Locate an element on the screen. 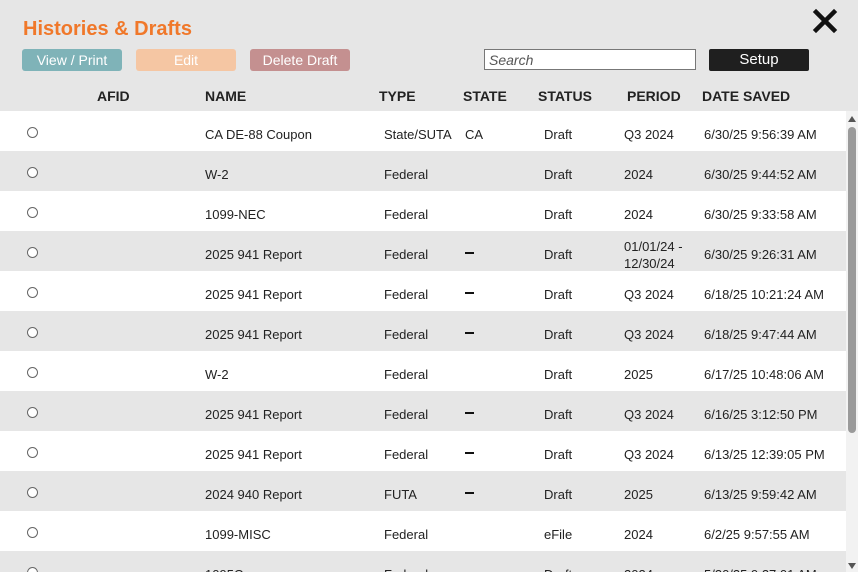  row-date-saved: 6/2/25 9:57:55 AM is located at coordinates (757, 534).